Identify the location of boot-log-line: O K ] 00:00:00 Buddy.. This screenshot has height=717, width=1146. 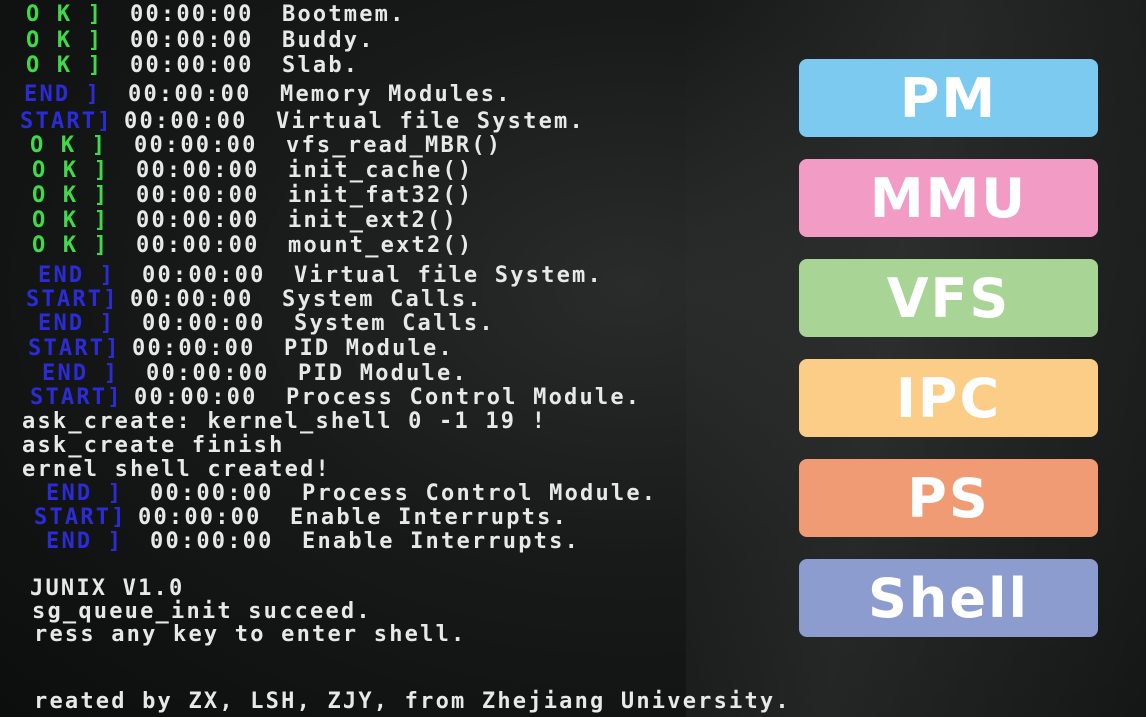
(200, 41).